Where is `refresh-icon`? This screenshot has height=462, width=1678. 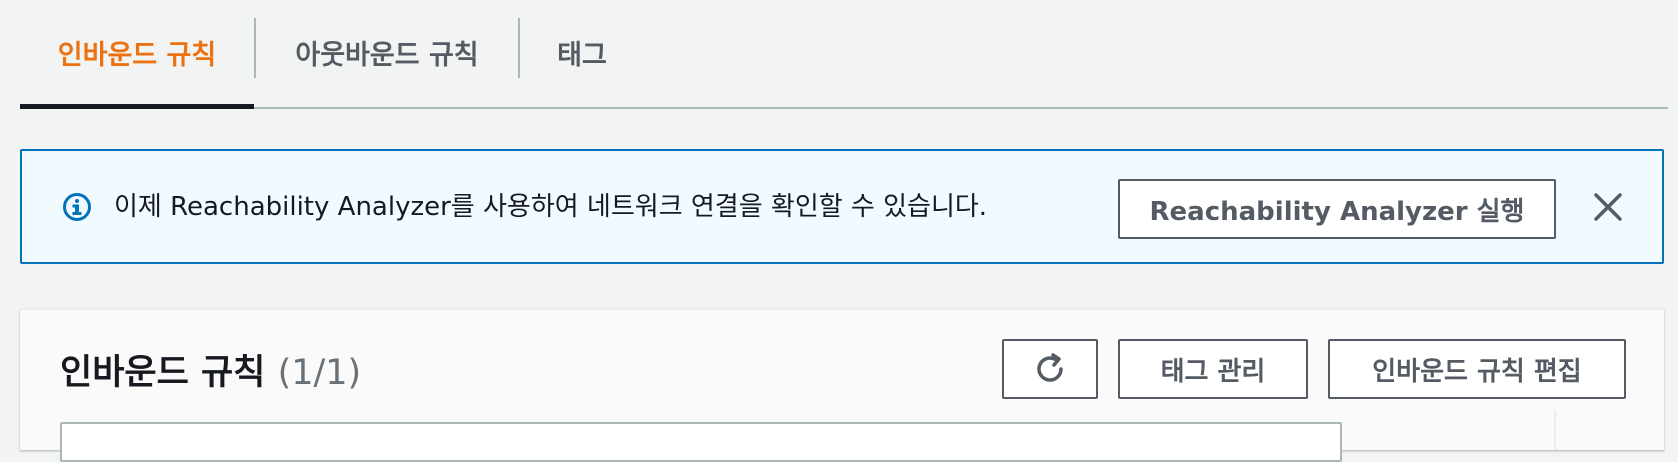
refresh-icon is located at coordinates (1050, 367).